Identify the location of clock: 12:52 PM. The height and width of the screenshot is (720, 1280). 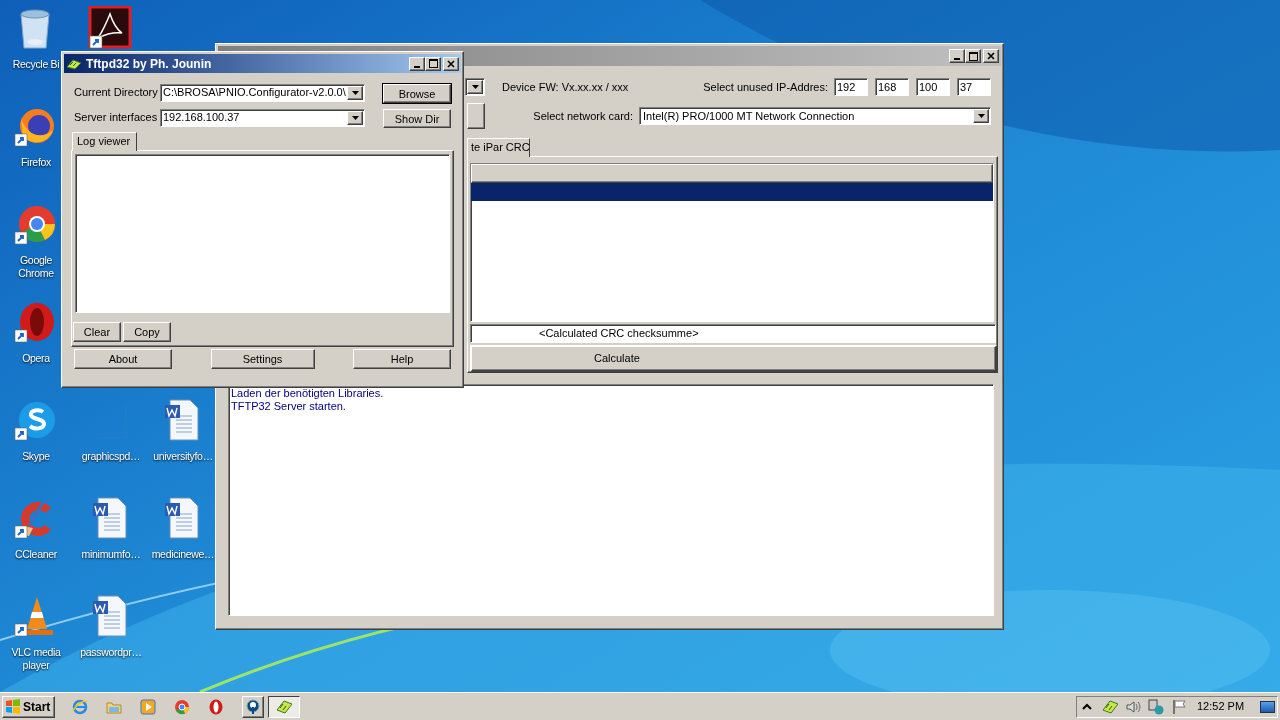
(1221, 707).